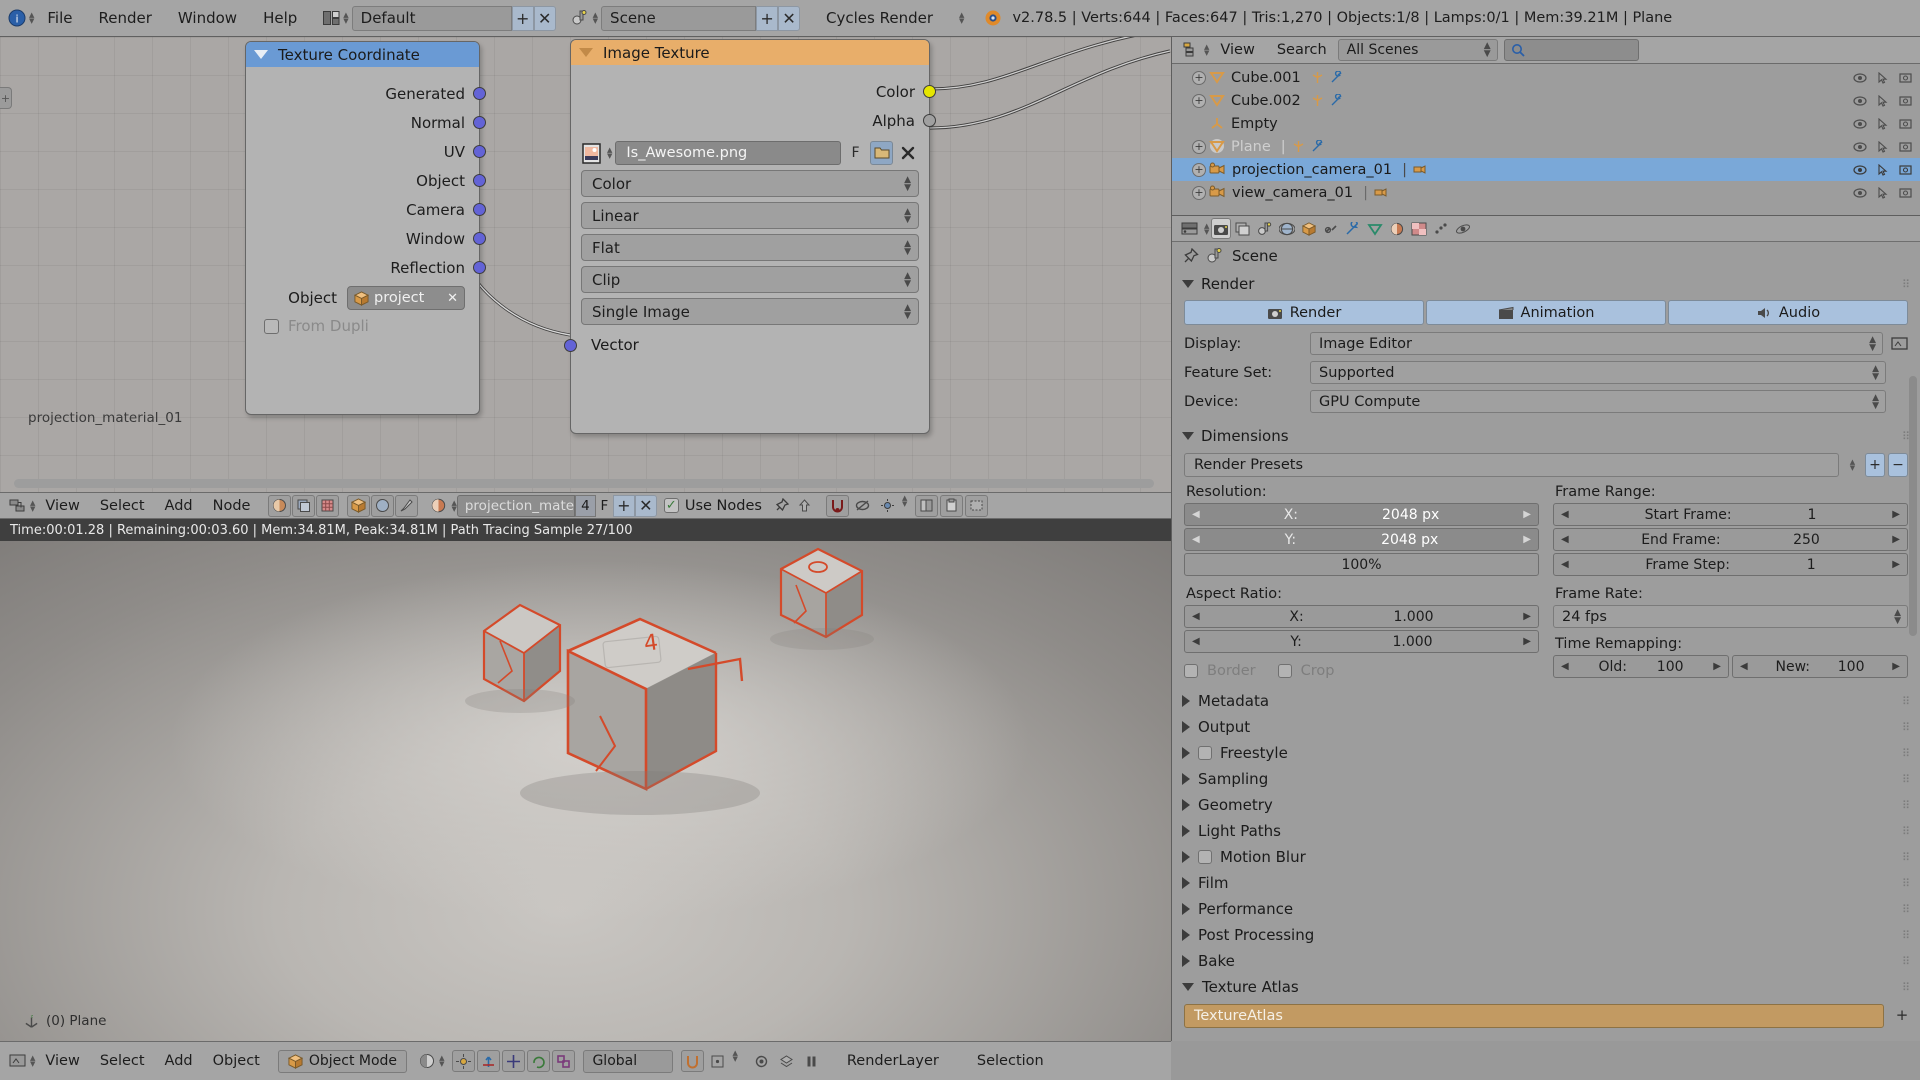 The image size is (1920, 1080). Describe the element at coordinates (261, 54) in the screenshot. I see `collapse-triangle-icon` at that location.